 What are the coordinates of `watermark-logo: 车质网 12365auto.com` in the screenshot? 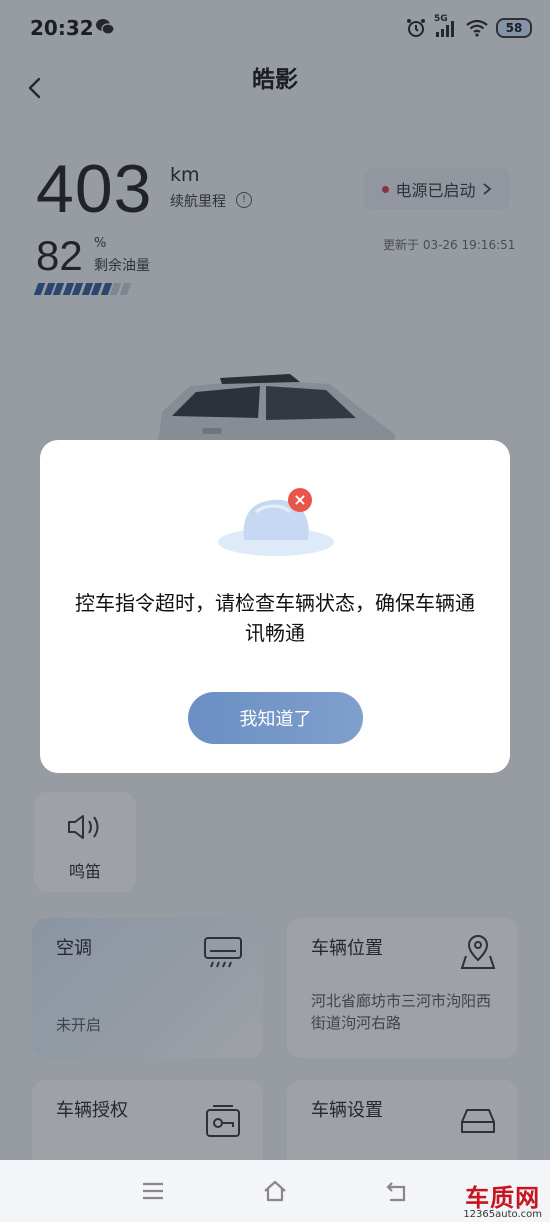 It's located at (502, 1199).